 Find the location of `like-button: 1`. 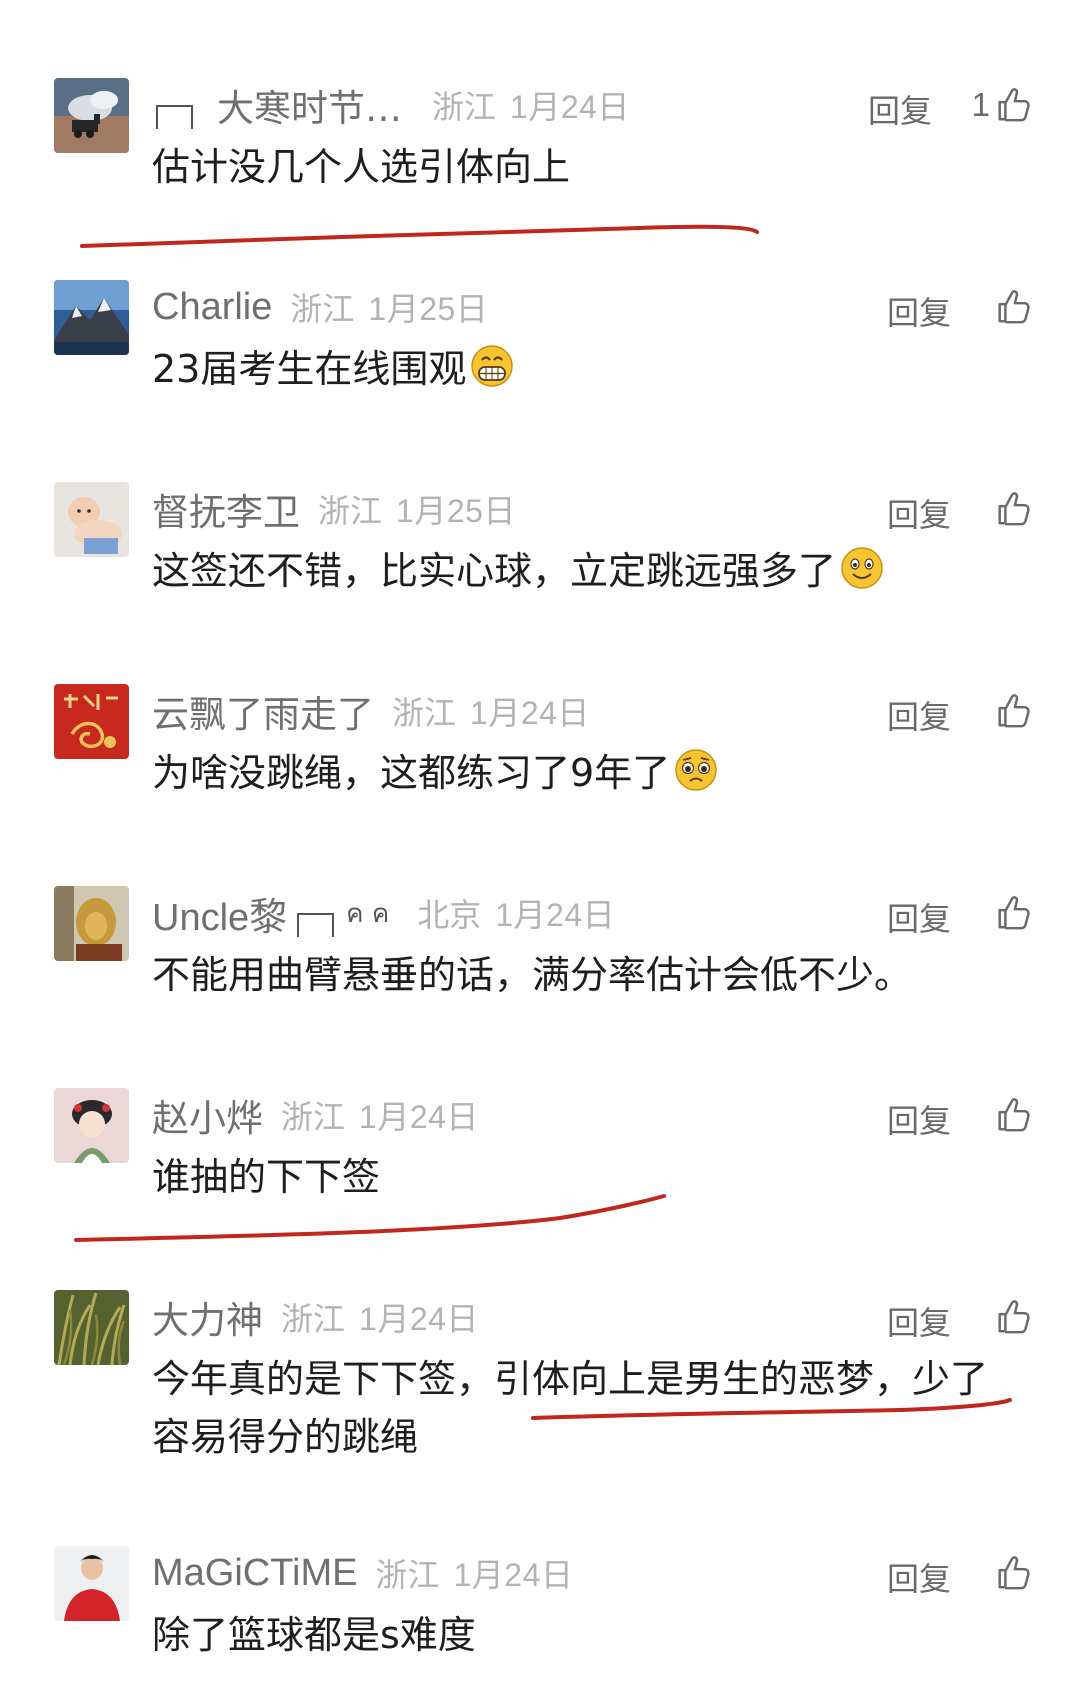

like-button: 1 is located at coordinates (995, 105).